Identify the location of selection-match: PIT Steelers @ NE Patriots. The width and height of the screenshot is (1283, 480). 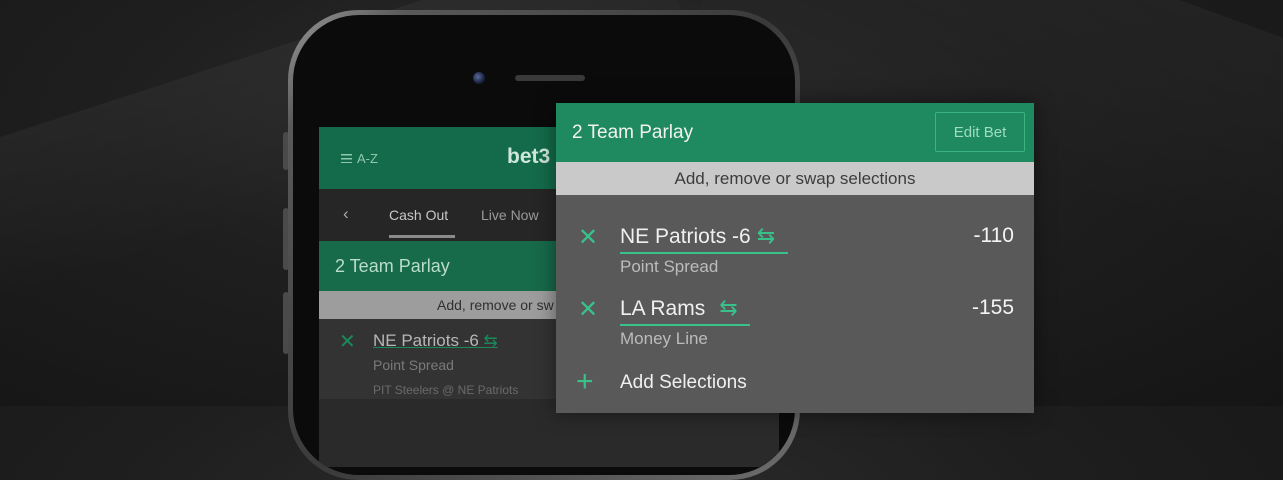
(446, 390).